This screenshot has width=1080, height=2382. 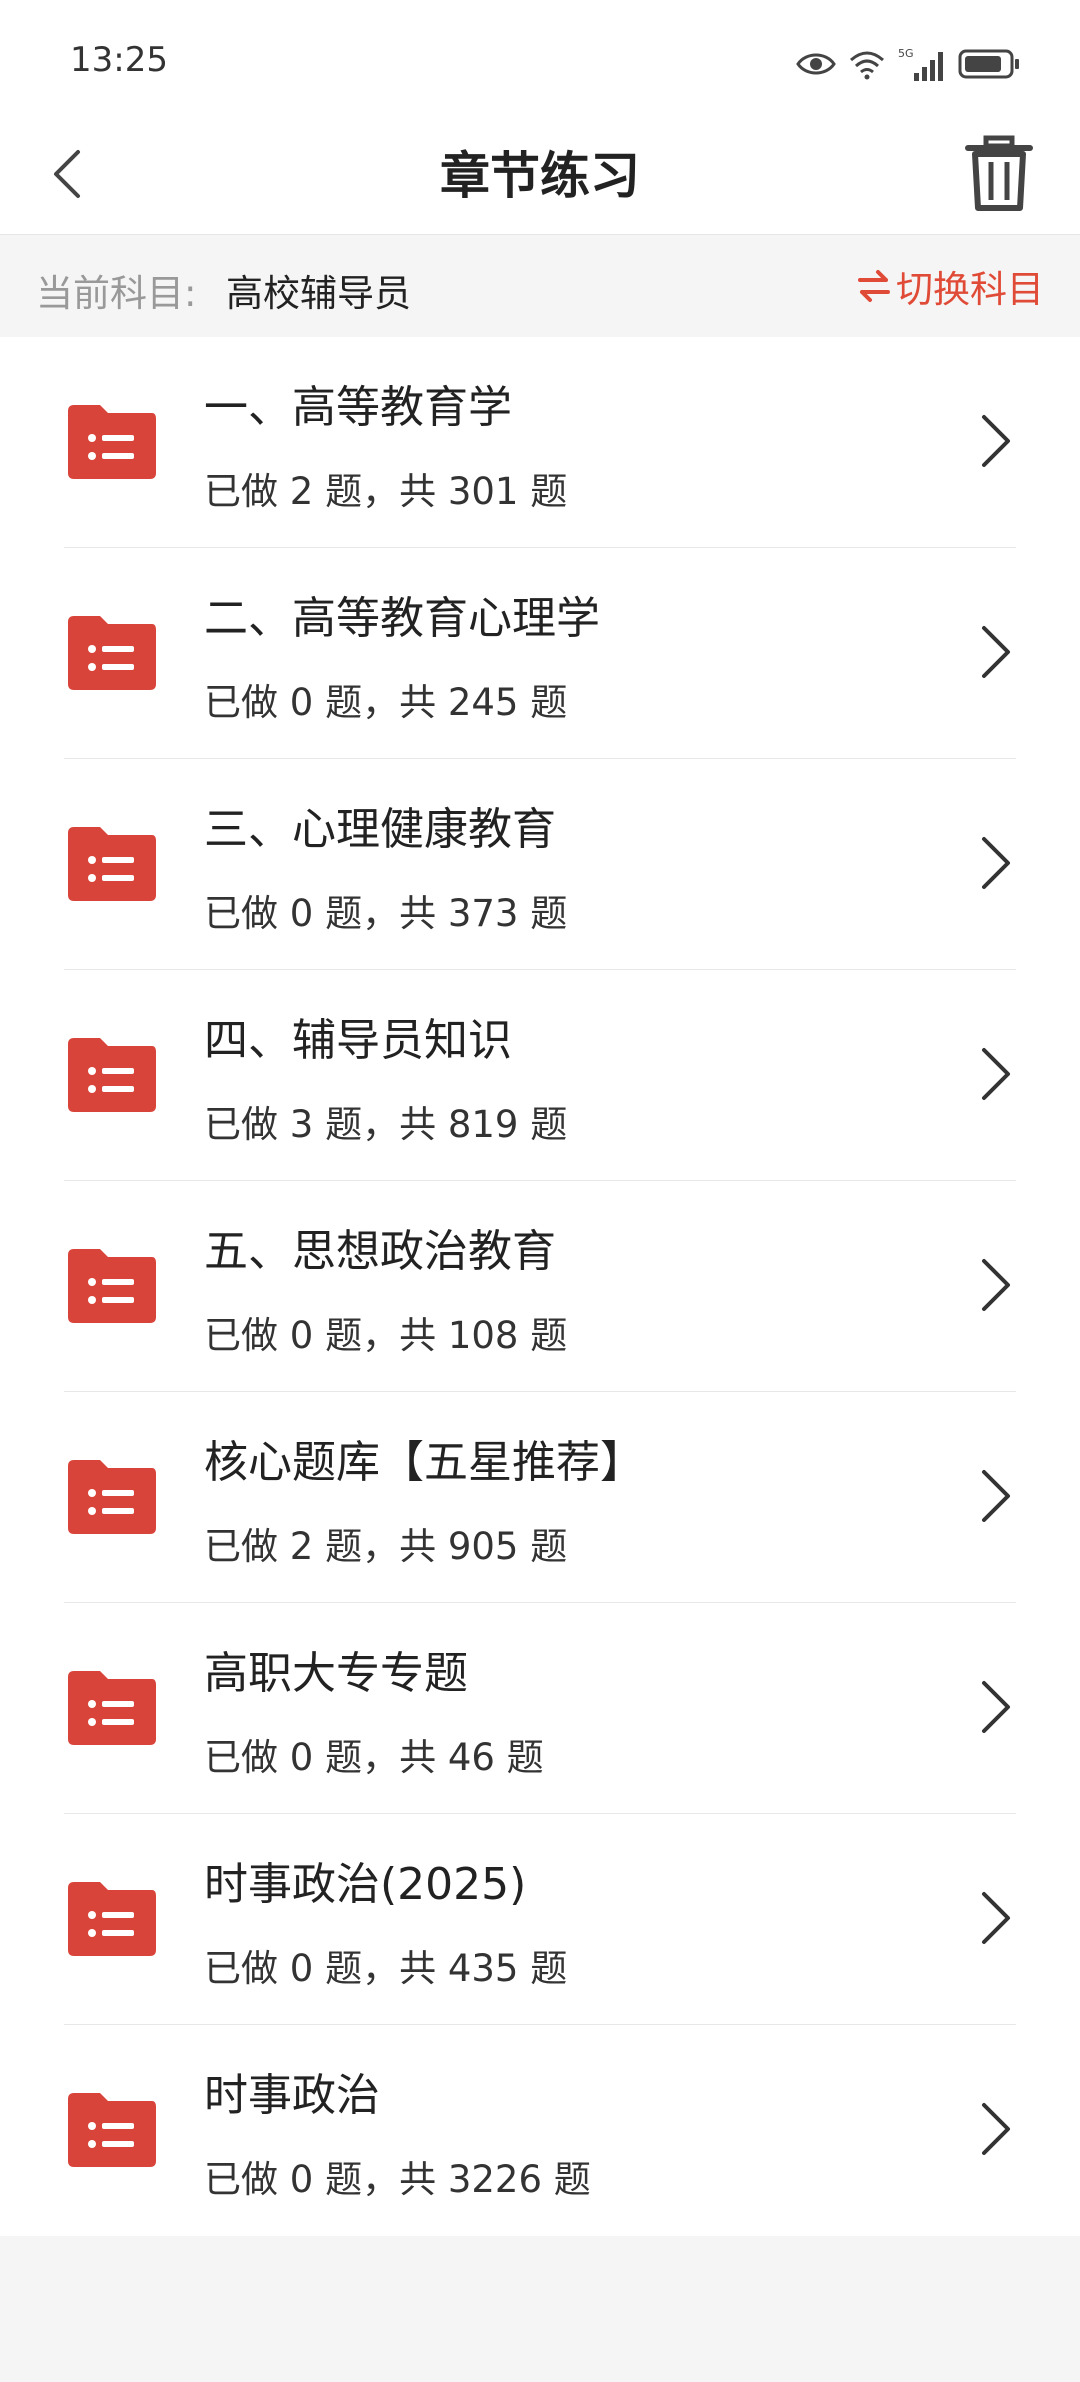 I want to click on status-icons: 5G, so click(x=908, y=64).